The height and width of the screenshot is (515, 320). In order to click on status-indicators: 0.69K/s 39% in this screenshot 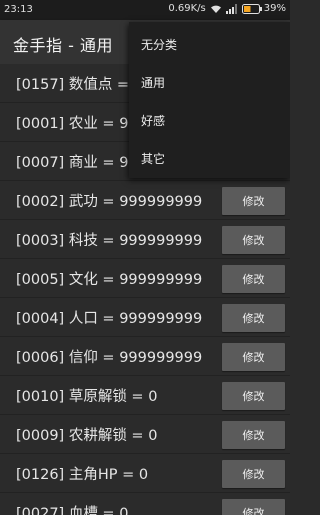, I will do `click(227, 8)`.